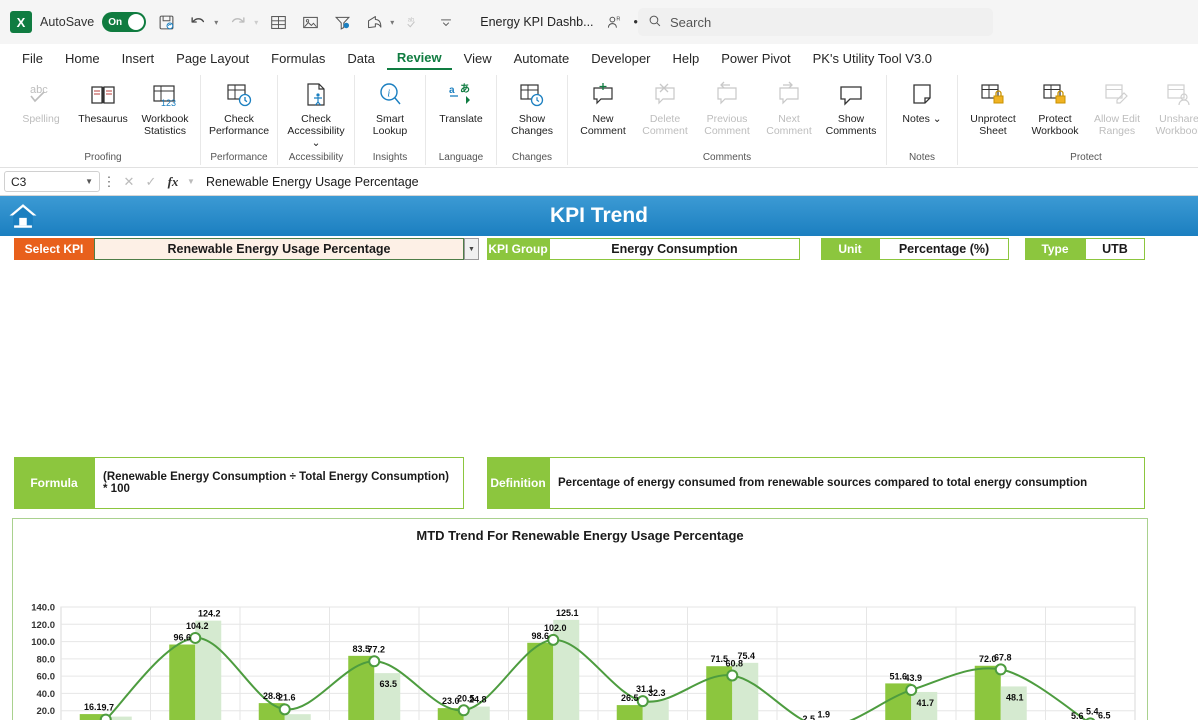 This screenshot has height=720, width=1198. I want to click on save-icon, so click(166, 22).